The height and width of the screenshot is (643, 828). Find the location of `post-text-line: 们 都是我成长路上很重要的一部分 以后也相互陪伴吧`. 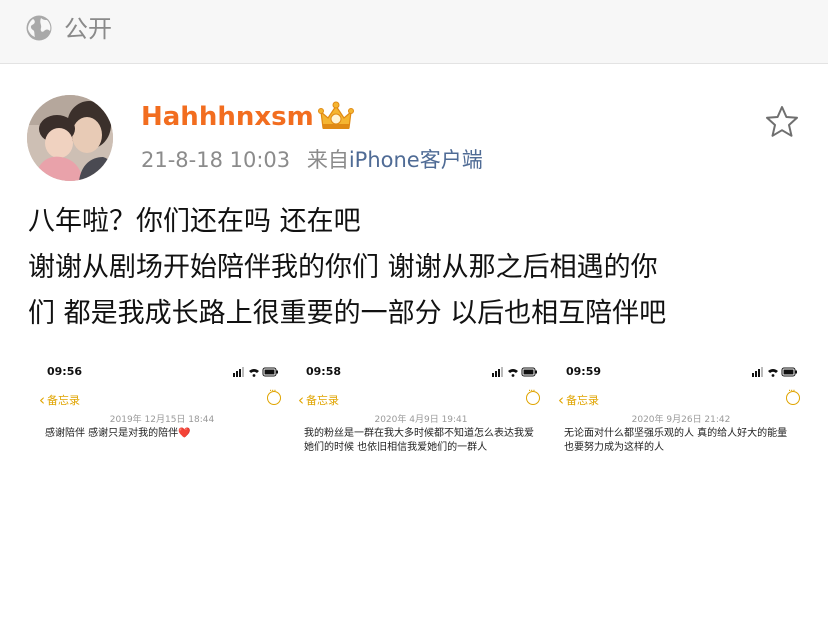

post-text-line: 们 都是我成长路上很重要的一部分 以后也相互陪伴吧 is located at coordinates (347, 313).